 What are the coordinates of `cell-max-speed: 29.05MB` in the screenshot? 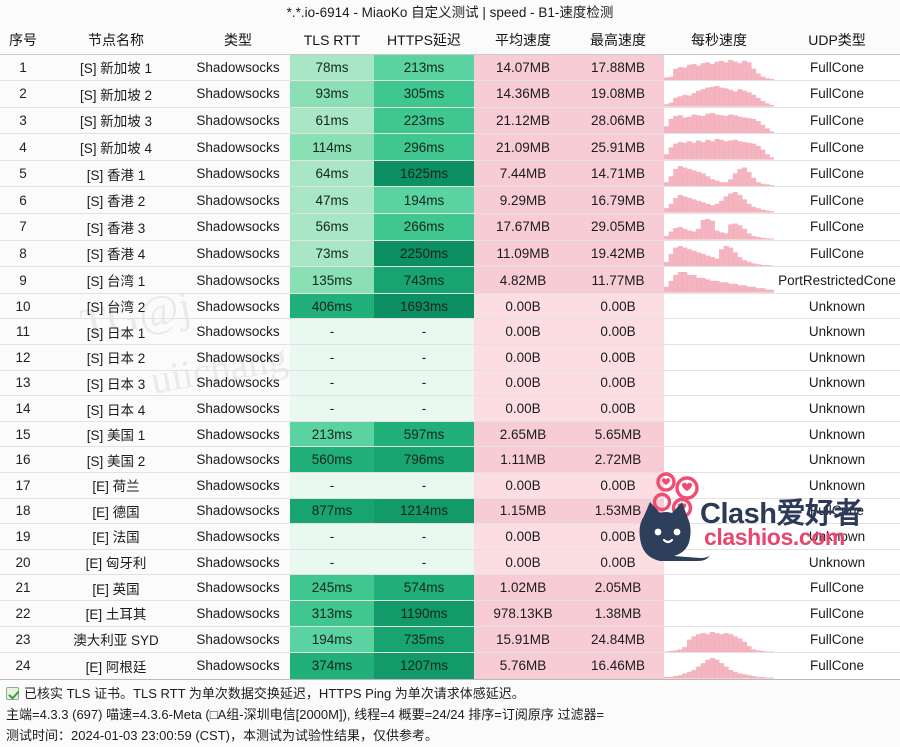 It's located at (618, 227).